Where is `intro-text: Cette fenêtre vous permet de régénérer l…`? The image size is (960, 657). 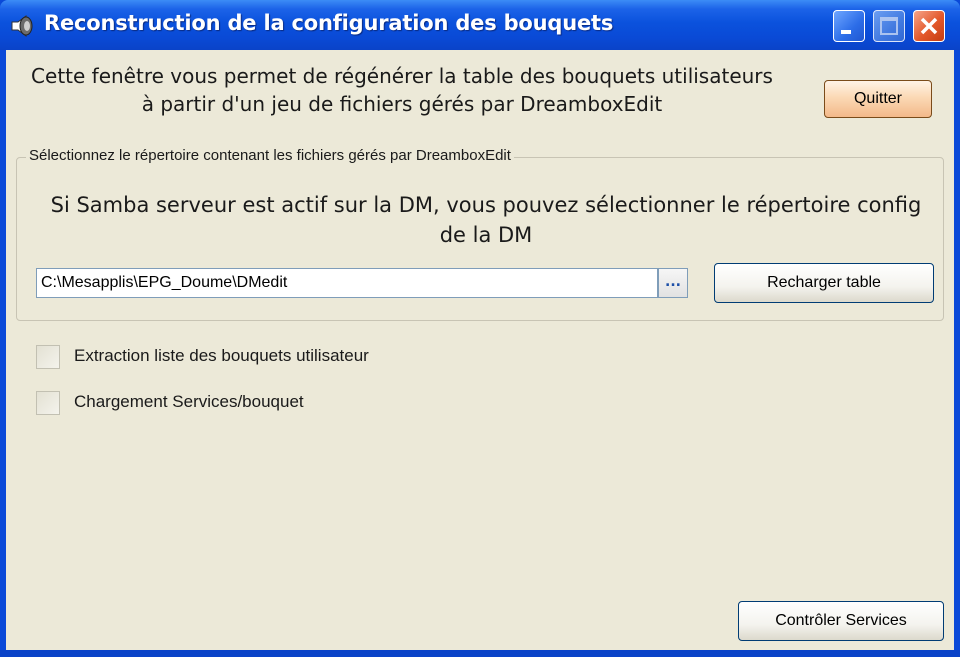 intro-text: Cette fenêtre vous permet de régénérer l… is located at coordinates (402, 90).